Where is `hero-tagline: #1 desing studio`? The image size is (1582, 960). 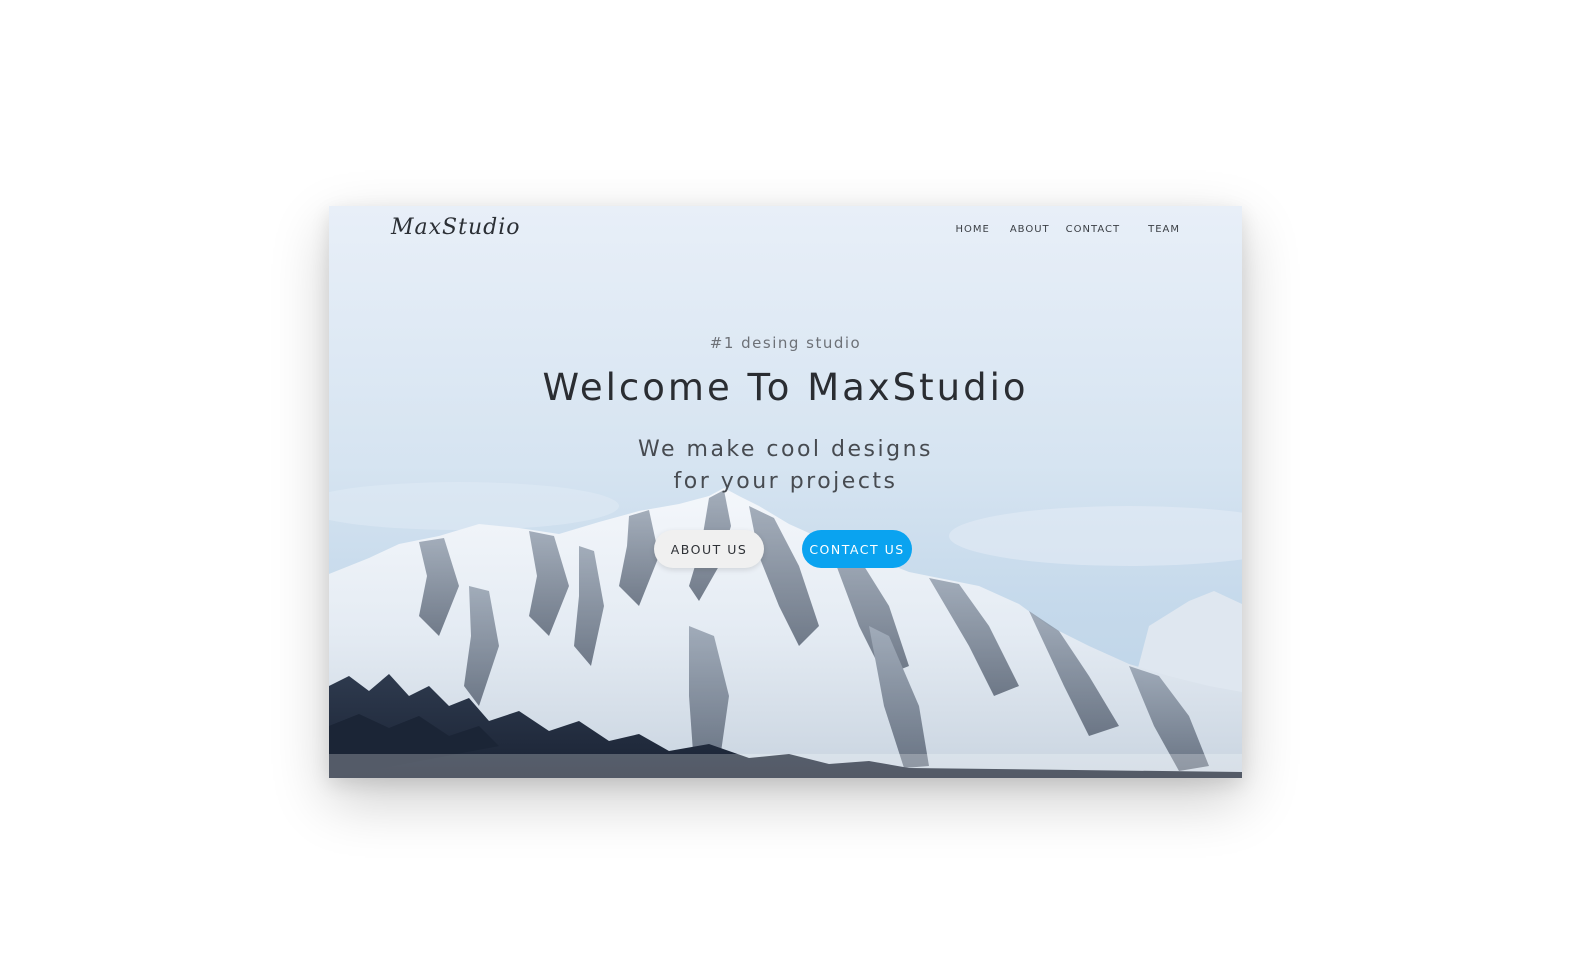 hero-tagline: #1 desing studio is located at coordinates (785, 343).